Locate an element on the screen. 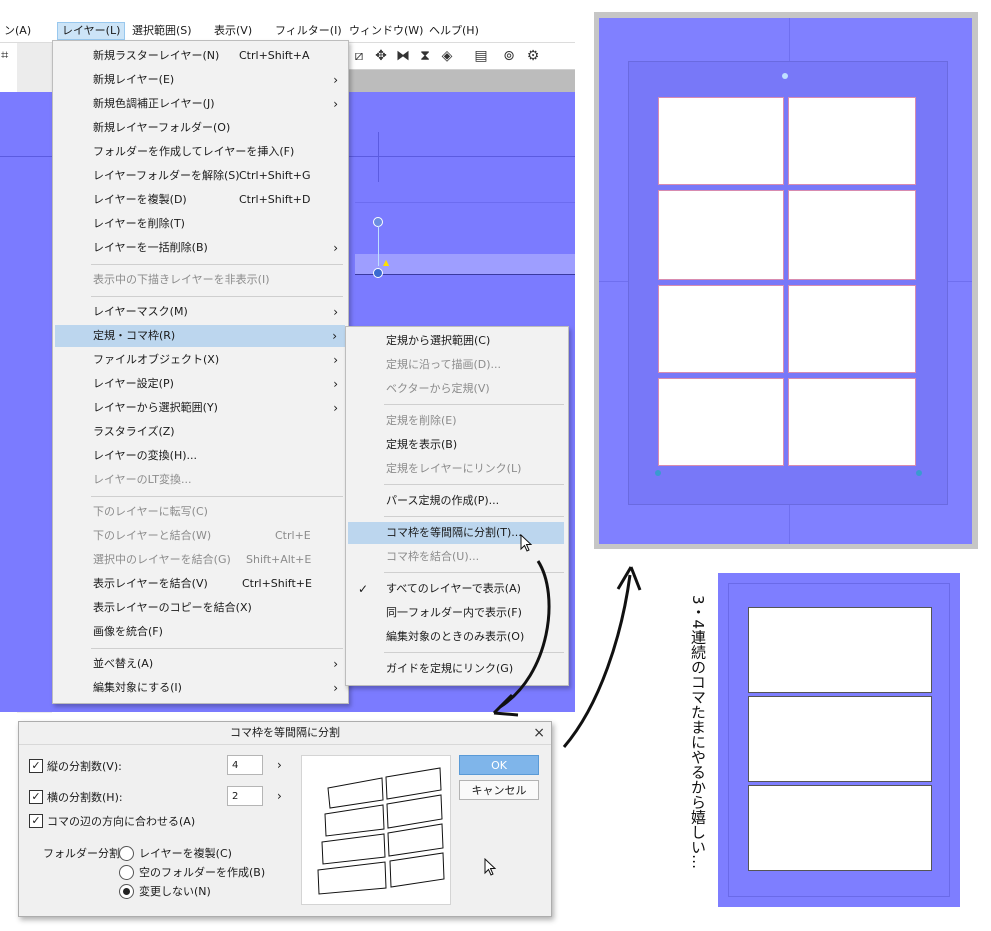  menu-item-duplicate-layer: レイヤーを複製(D) Ctrl+Shift+D is located at coordinates (200, 200).